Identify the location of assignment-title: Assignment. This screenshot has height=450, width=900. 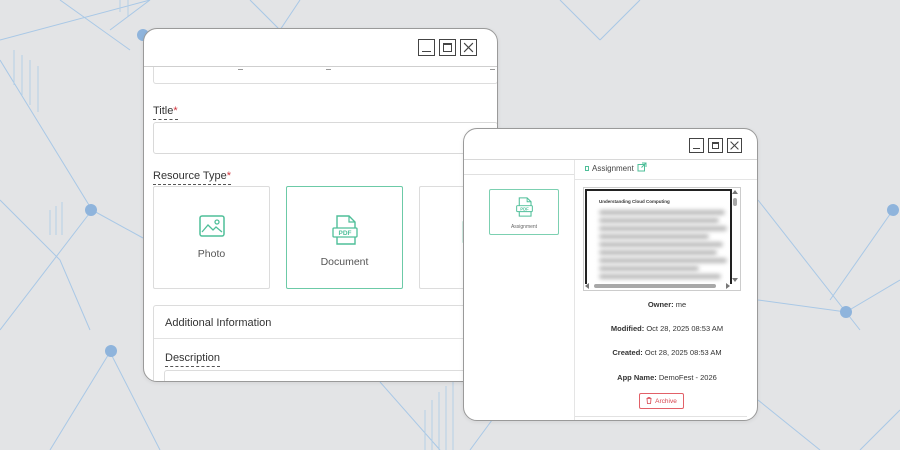
(613, 168).